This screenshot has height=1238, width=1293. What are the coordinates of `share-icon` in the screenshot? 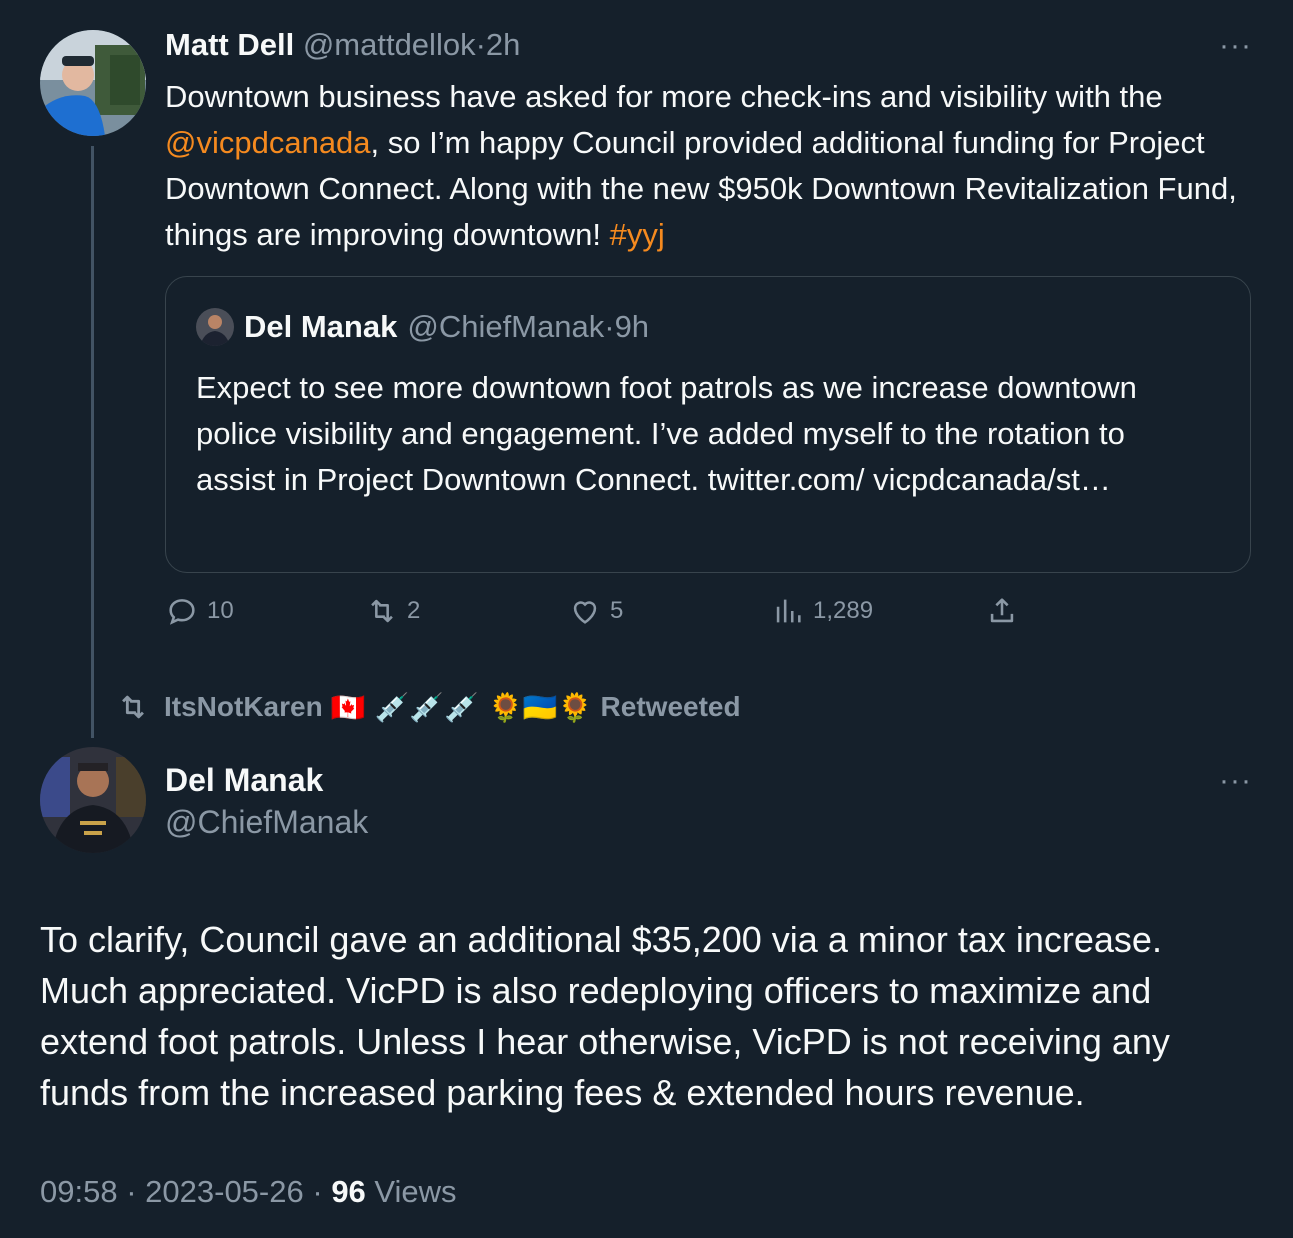 It's located at (1002, 610).